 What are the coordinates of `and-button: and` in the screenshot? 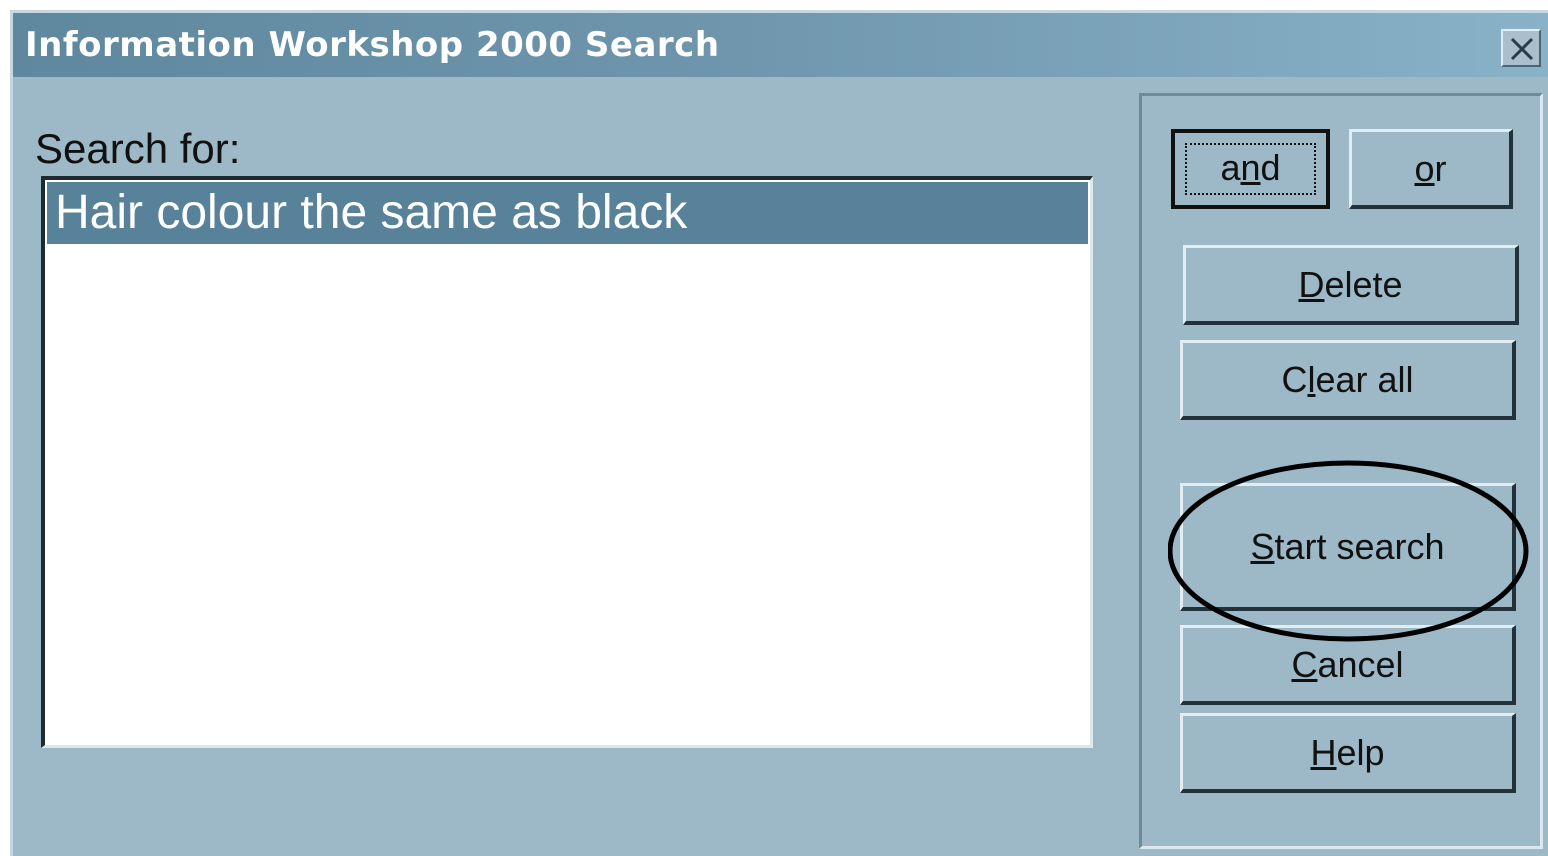 It's located at (1250, 169).